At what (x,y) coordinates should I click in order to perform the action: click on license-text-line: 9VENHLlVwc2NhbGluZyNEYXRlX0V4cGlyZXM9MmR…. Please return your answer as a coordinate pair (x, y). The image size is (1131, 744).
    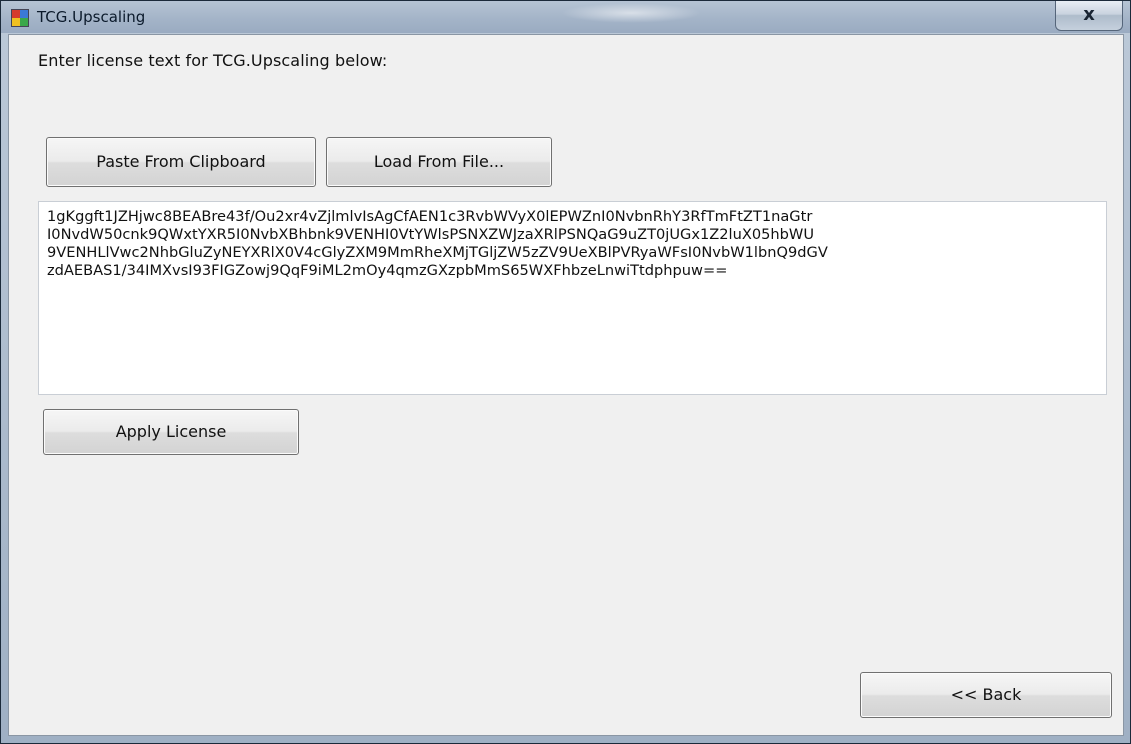
    Looking at the image, I should click on (437, 252).